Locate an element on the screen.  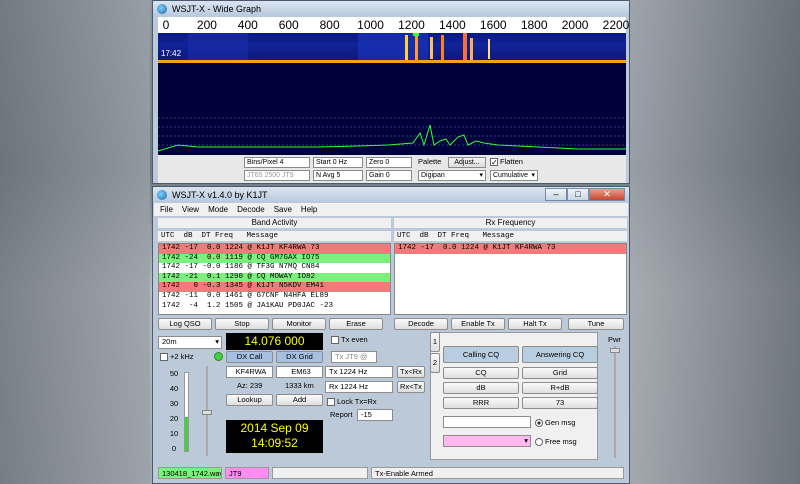
stop-button: Stop is located at coordinates (242, 324).